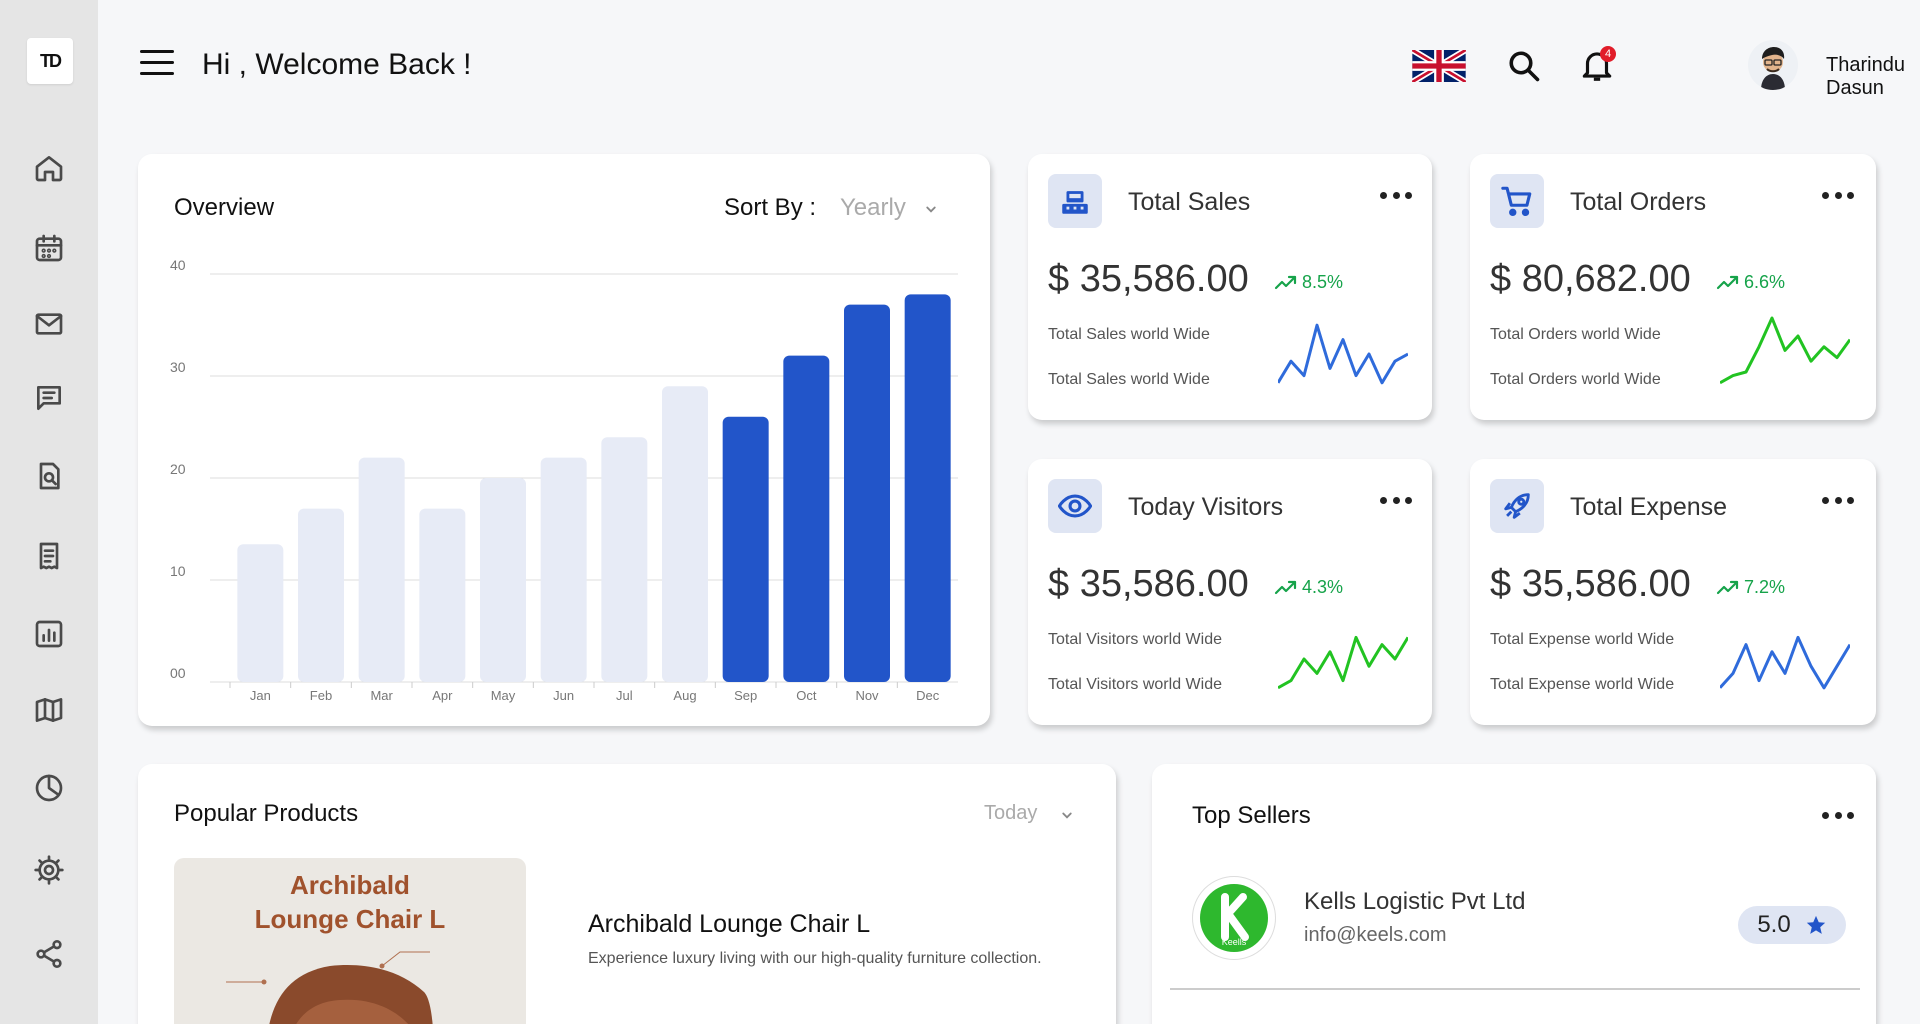 Image resolution: width=1920 pixels, height=1024 pixels. What do you see at coordinates (329, 987) in the screenshot?
I see `chair-illustration` at bounding box center [329, 987].